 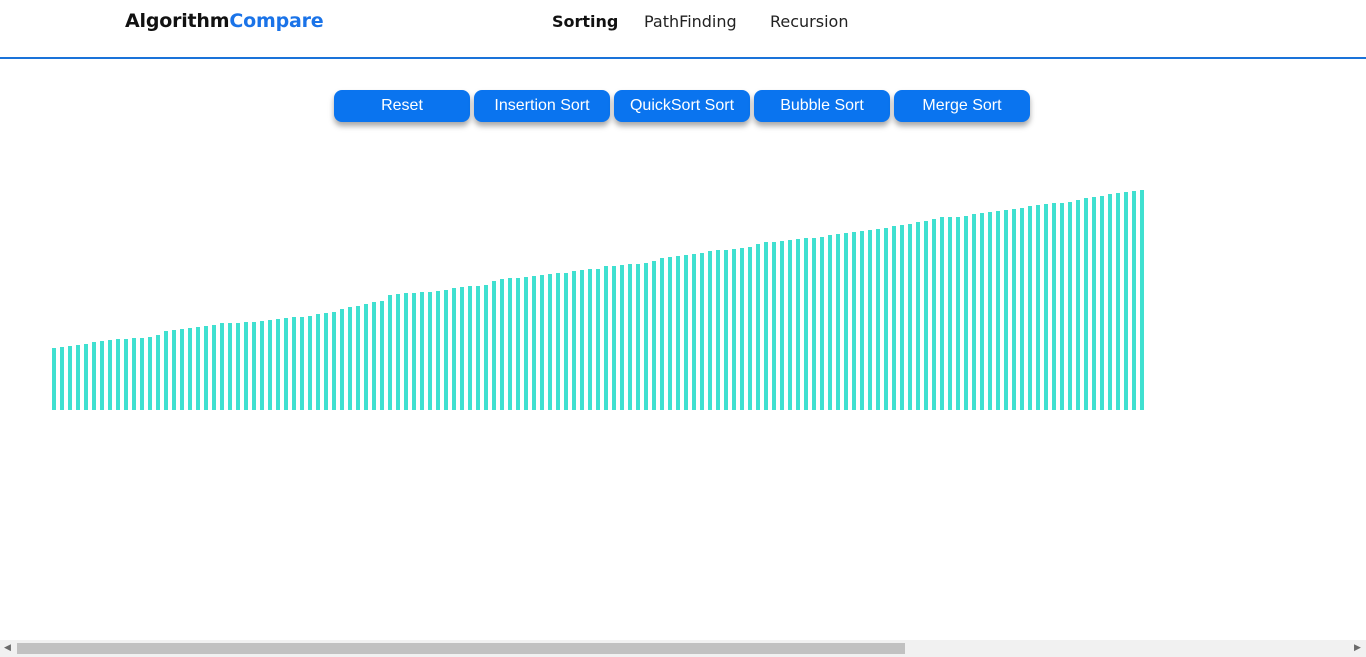 What do you see at coordinates (402, 106) in the screenshot?
I see `reset-button: Reset` at bounding box center [402, 106].